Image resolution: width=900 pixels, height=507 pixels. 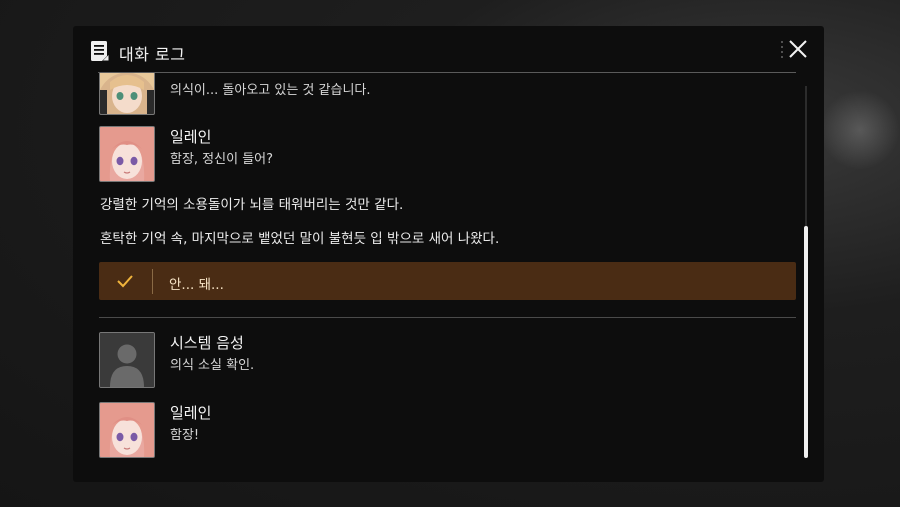 What do you see at coordinates (447, 317) in the screenshot?
I see `section-divider` at bounding box center [447, 317].